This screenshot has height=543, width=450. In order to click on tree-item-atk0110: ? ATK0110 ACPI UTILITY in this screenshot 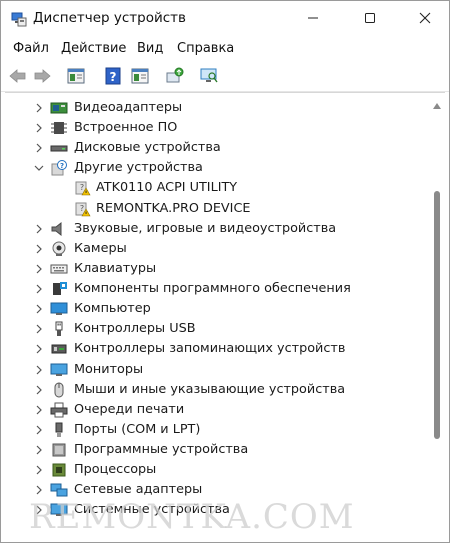, I will do `click(217, 188)`.